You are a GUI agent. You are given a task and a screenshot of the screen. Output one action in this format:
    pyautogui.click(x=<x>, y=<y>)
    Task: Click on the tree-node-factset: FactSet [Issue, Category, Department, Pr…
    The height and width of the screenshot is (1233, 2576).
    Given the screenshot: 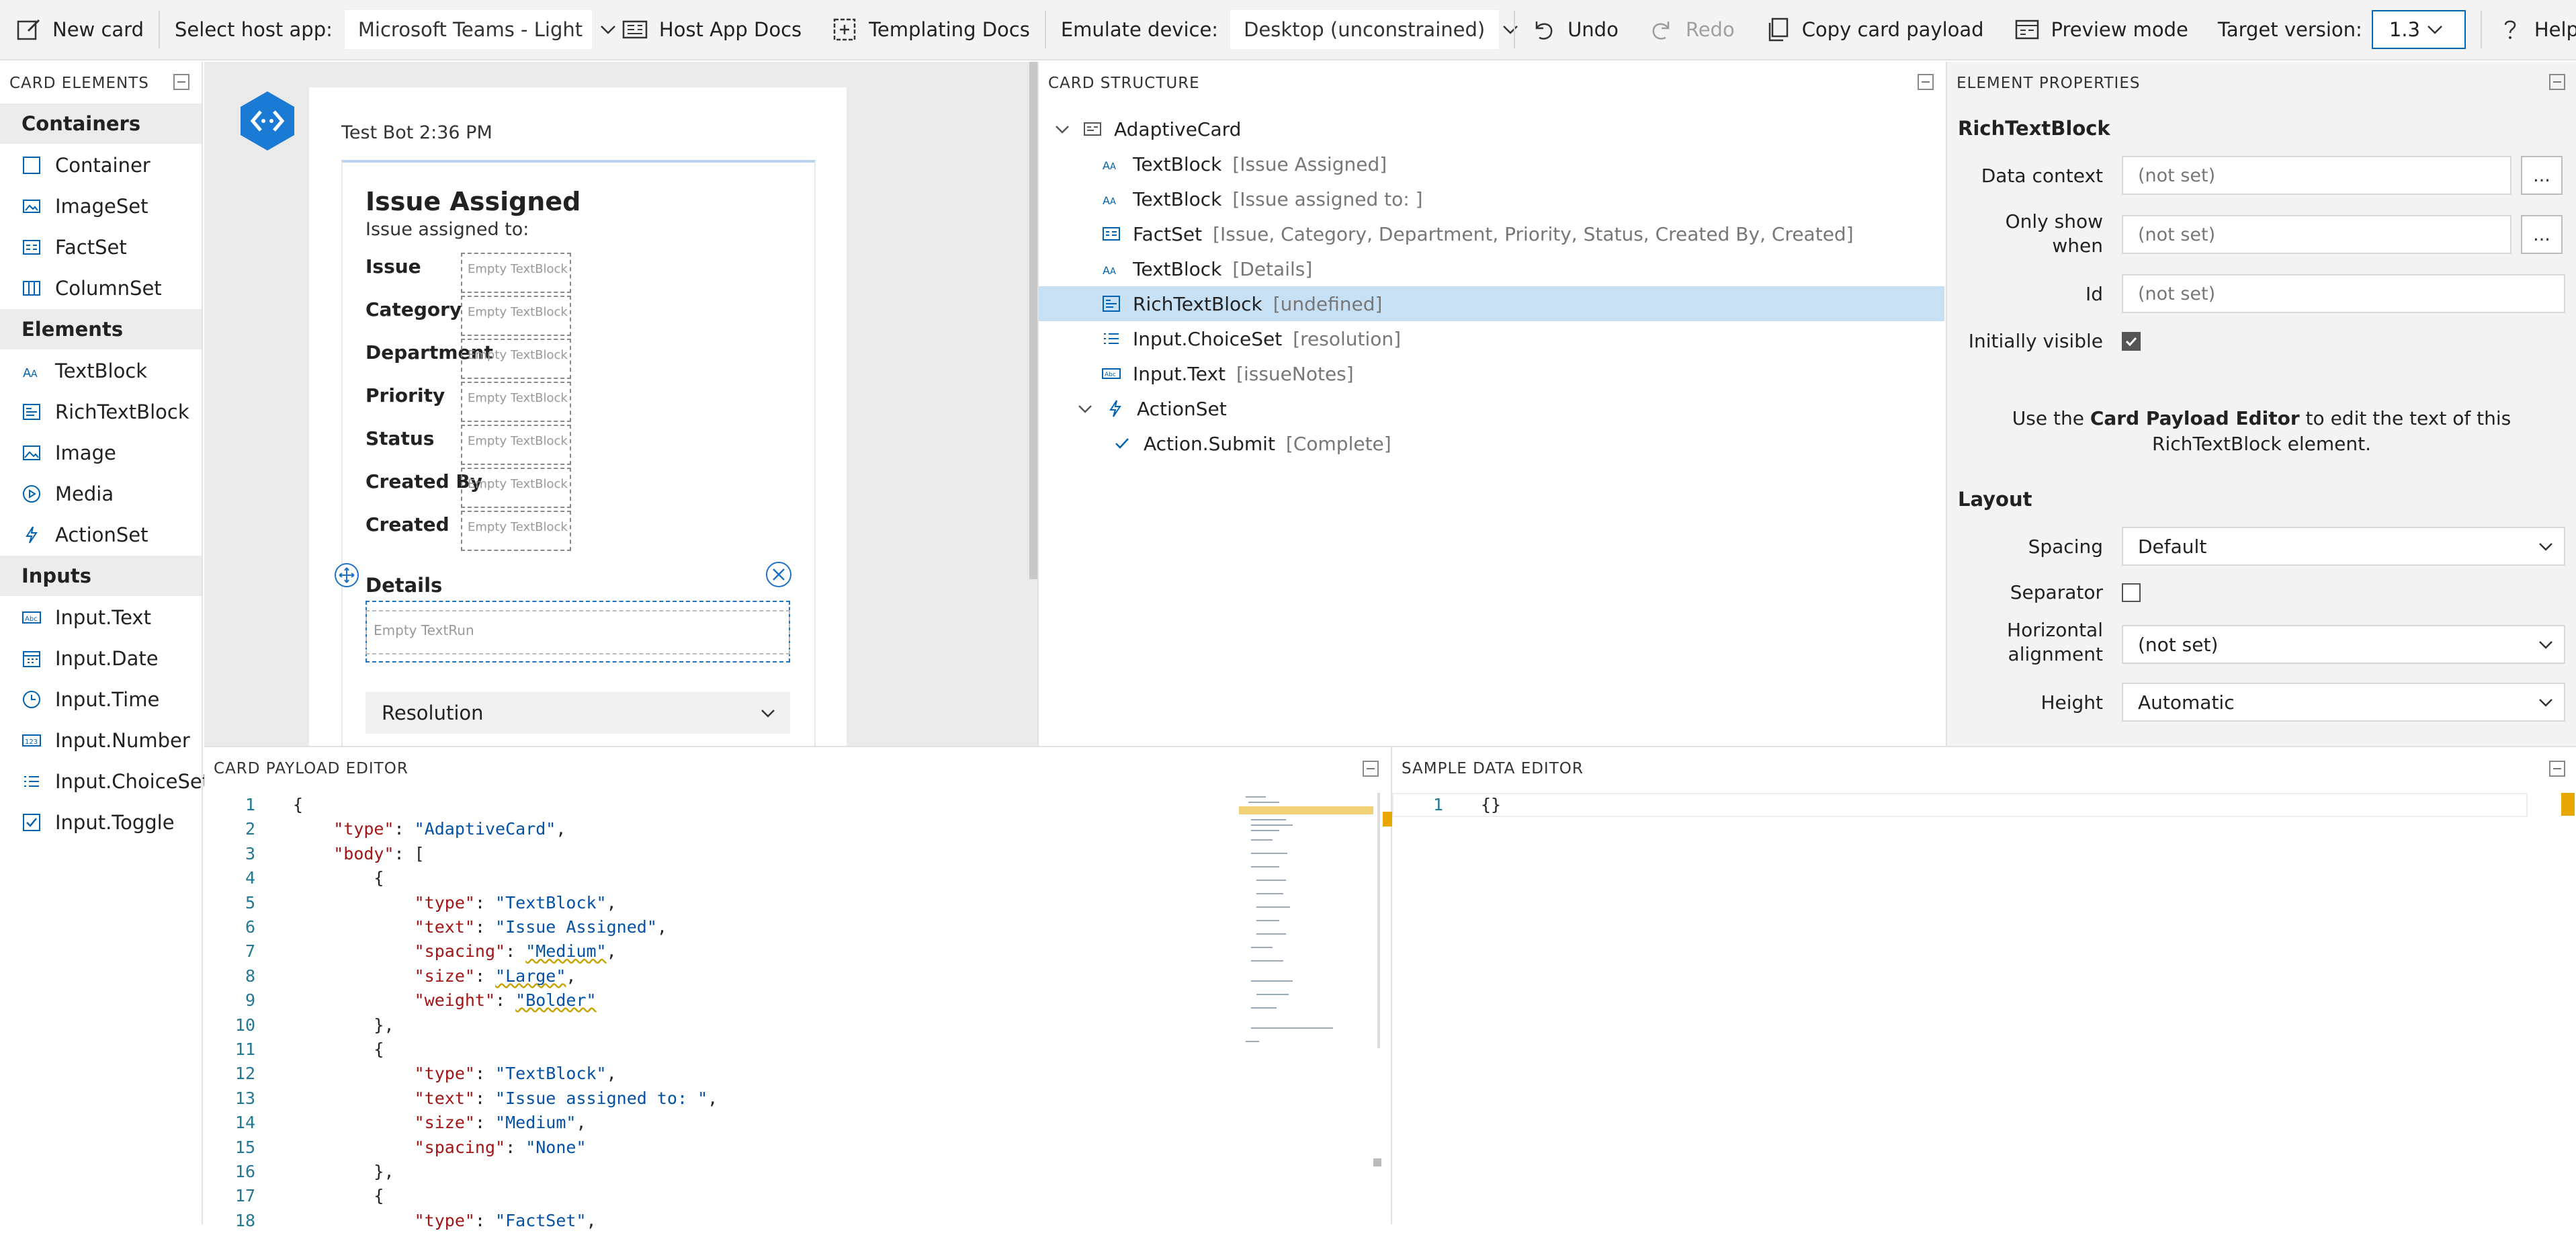 What is the action you would take?
    pyautogui.click(x=1491, y=233)
    